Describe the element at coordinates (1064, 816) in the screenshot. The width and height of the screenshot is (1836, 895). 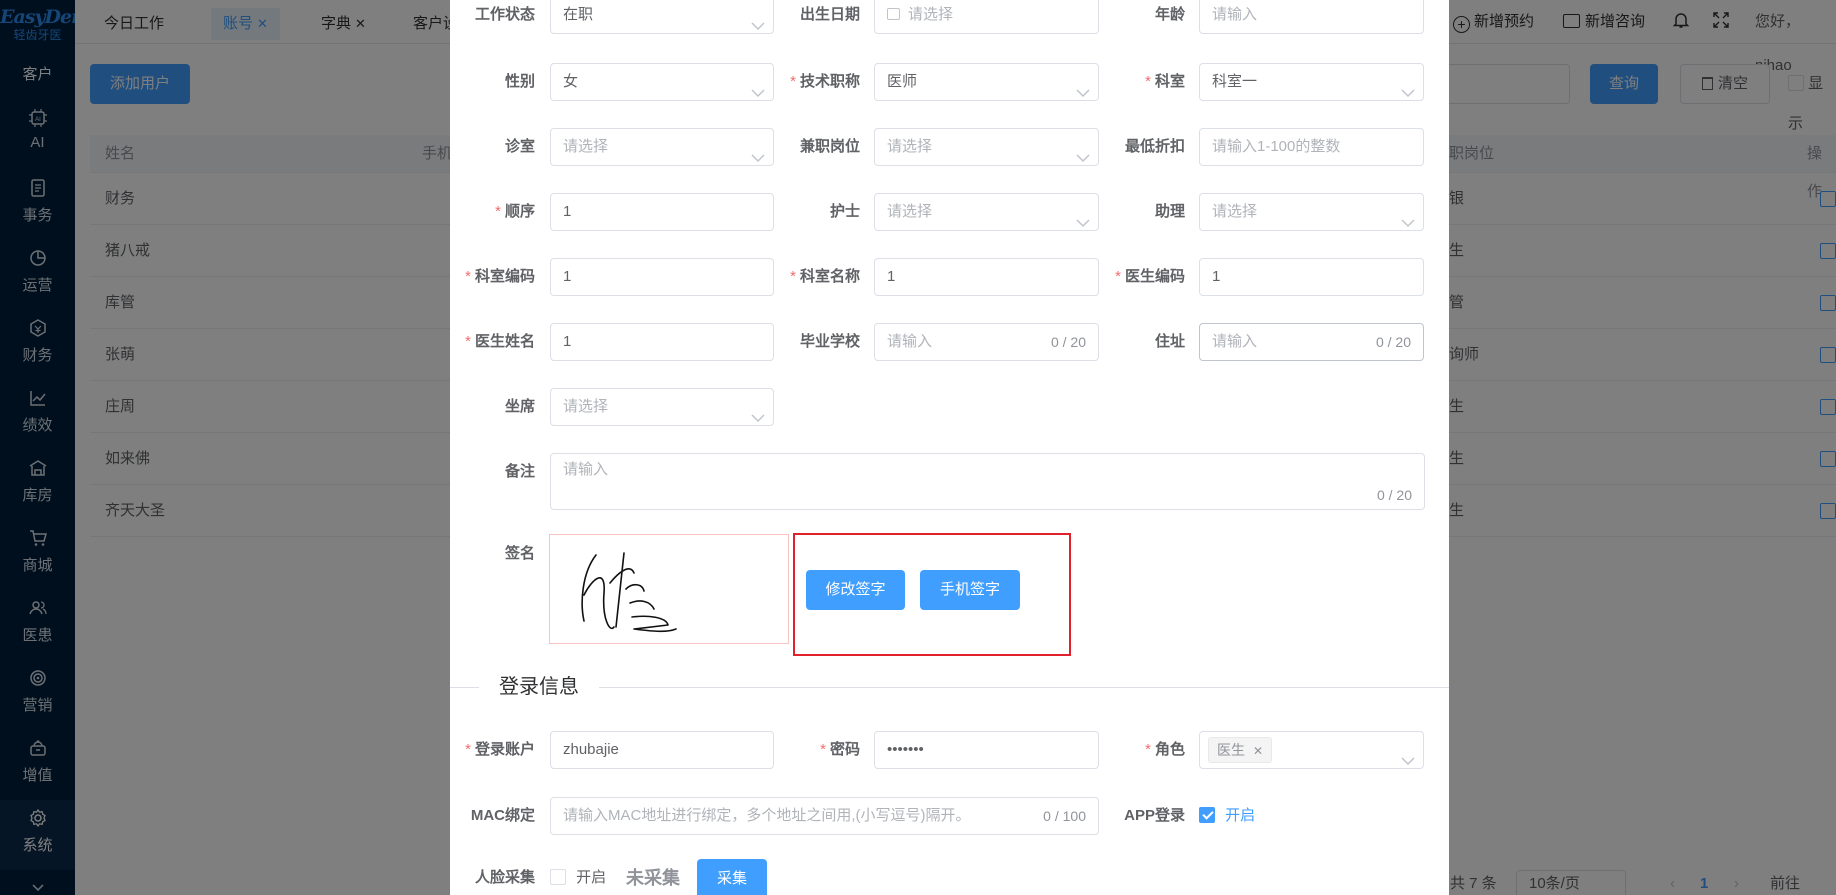
I see `char-counter: 0 / 100` at that location.